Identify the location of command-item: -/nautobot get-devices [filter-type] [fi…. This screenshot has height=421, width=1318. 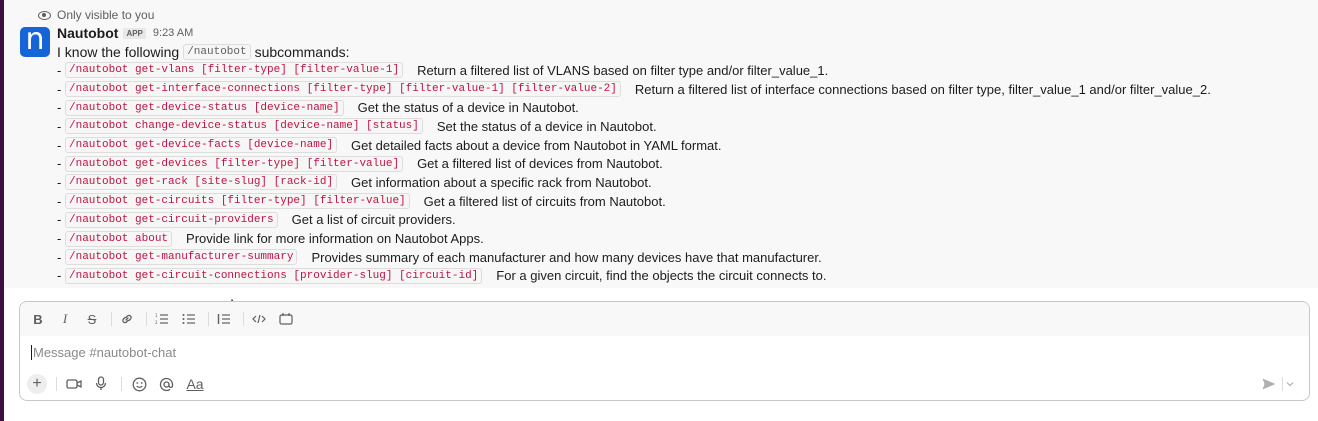
(634, 163).